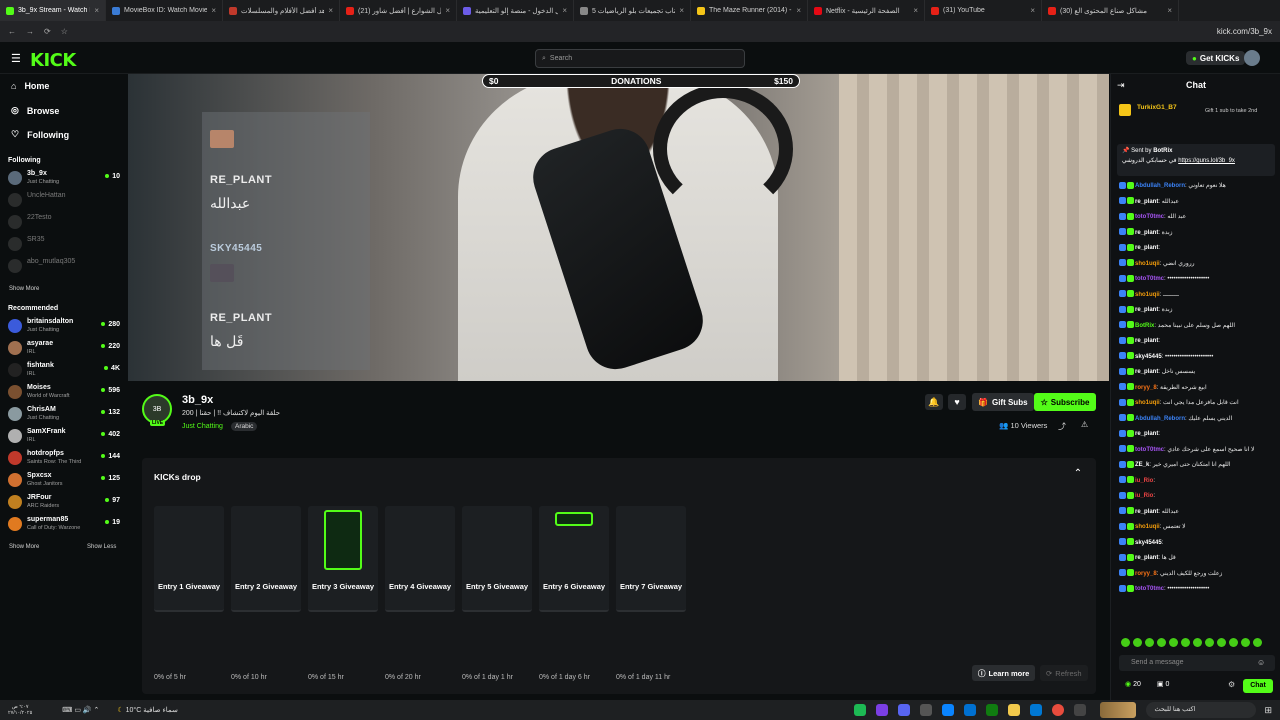  I want to click on sidebar-channel: fishtank IRL 4K, so click(64, 370).